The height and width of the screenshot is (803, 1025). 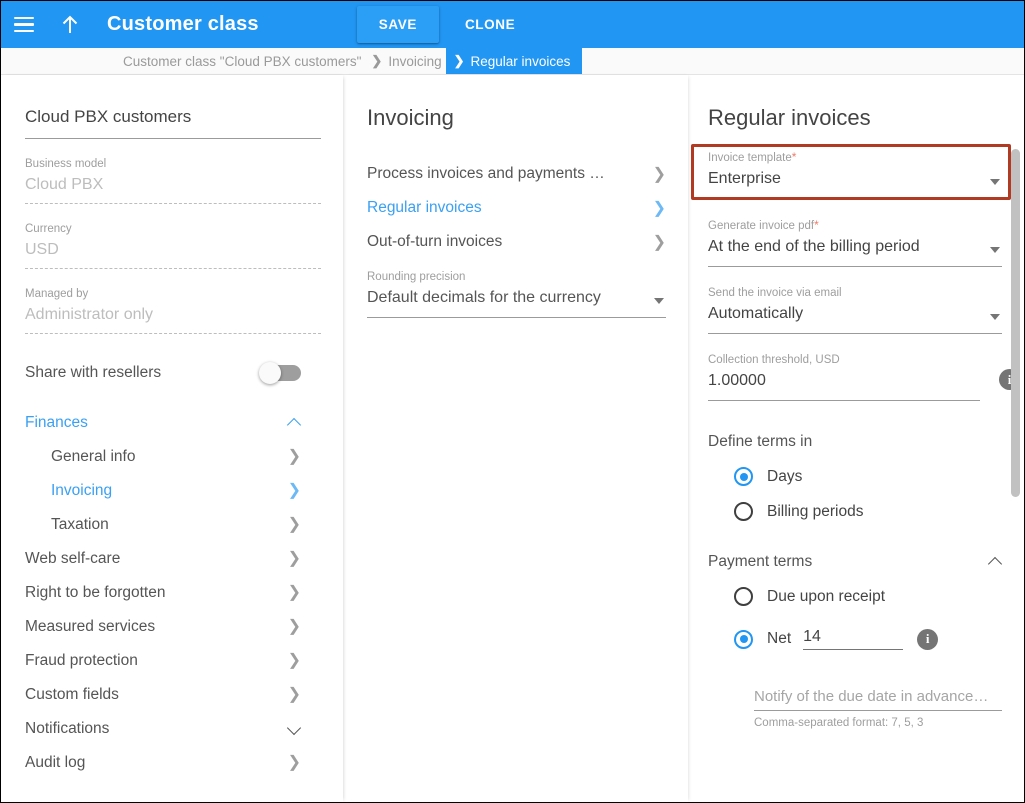 What do you see at coordinates (95, 592) in the screenshot?
I see `sidebar-item-label: Right to be forgotten` at bounding box center [95, 592].